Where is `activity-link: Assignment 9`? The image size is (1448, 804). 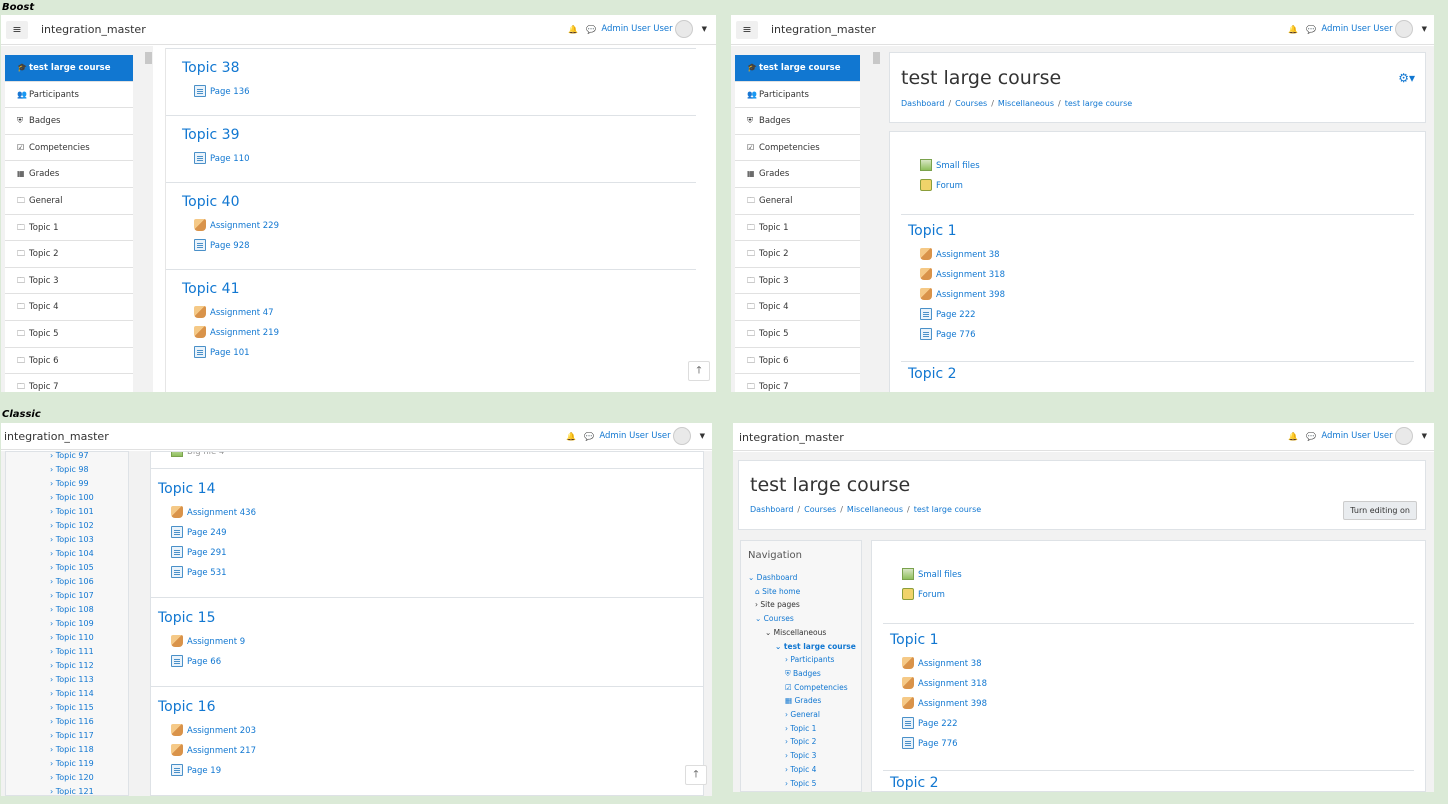
activity-link: Assignment 9 is located at coordinates (430, 642).